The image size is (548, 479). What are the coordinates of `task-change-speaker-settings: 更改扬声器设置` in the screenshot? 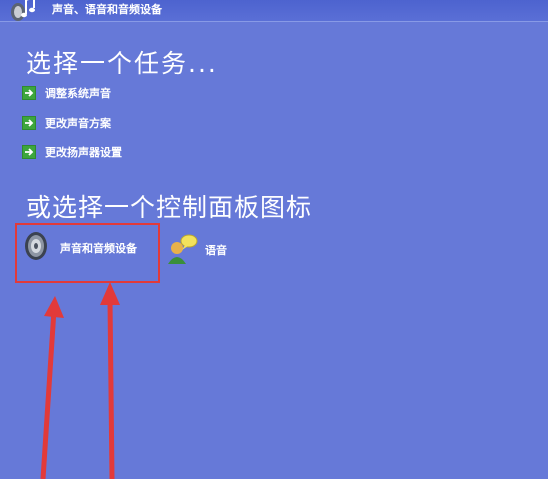 It's located at (72, 152).